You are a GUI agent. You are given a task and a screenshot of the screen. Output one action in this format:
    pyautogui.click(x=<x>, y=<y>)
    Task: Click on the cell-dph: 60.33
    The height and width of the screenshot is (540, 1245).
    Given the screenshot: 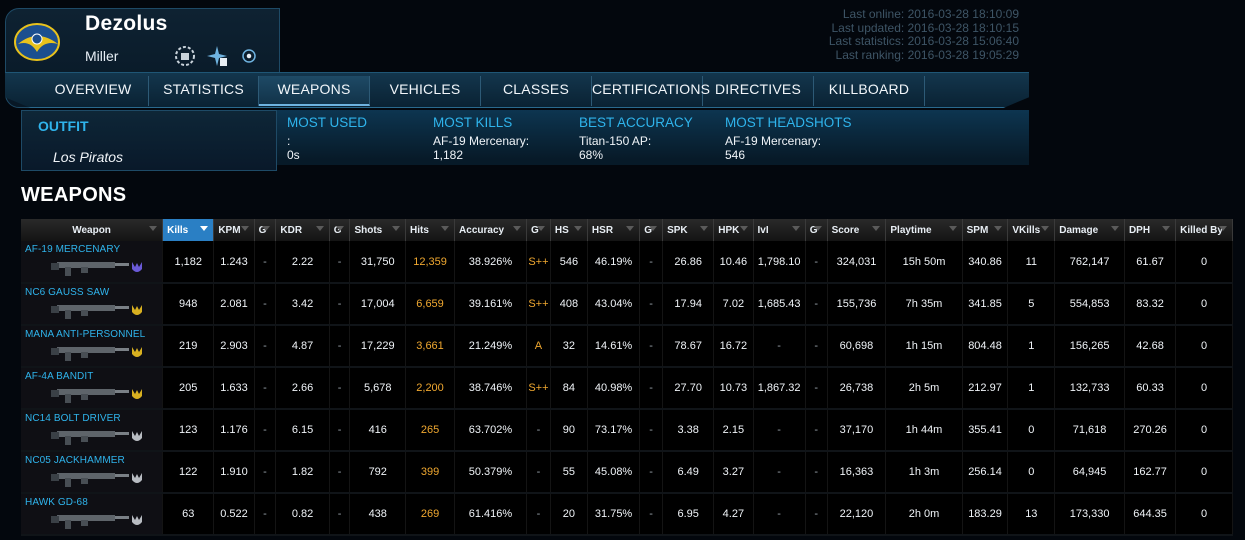 What is the action you would take?
    pyautogui.click(x=1150, y=388)
    